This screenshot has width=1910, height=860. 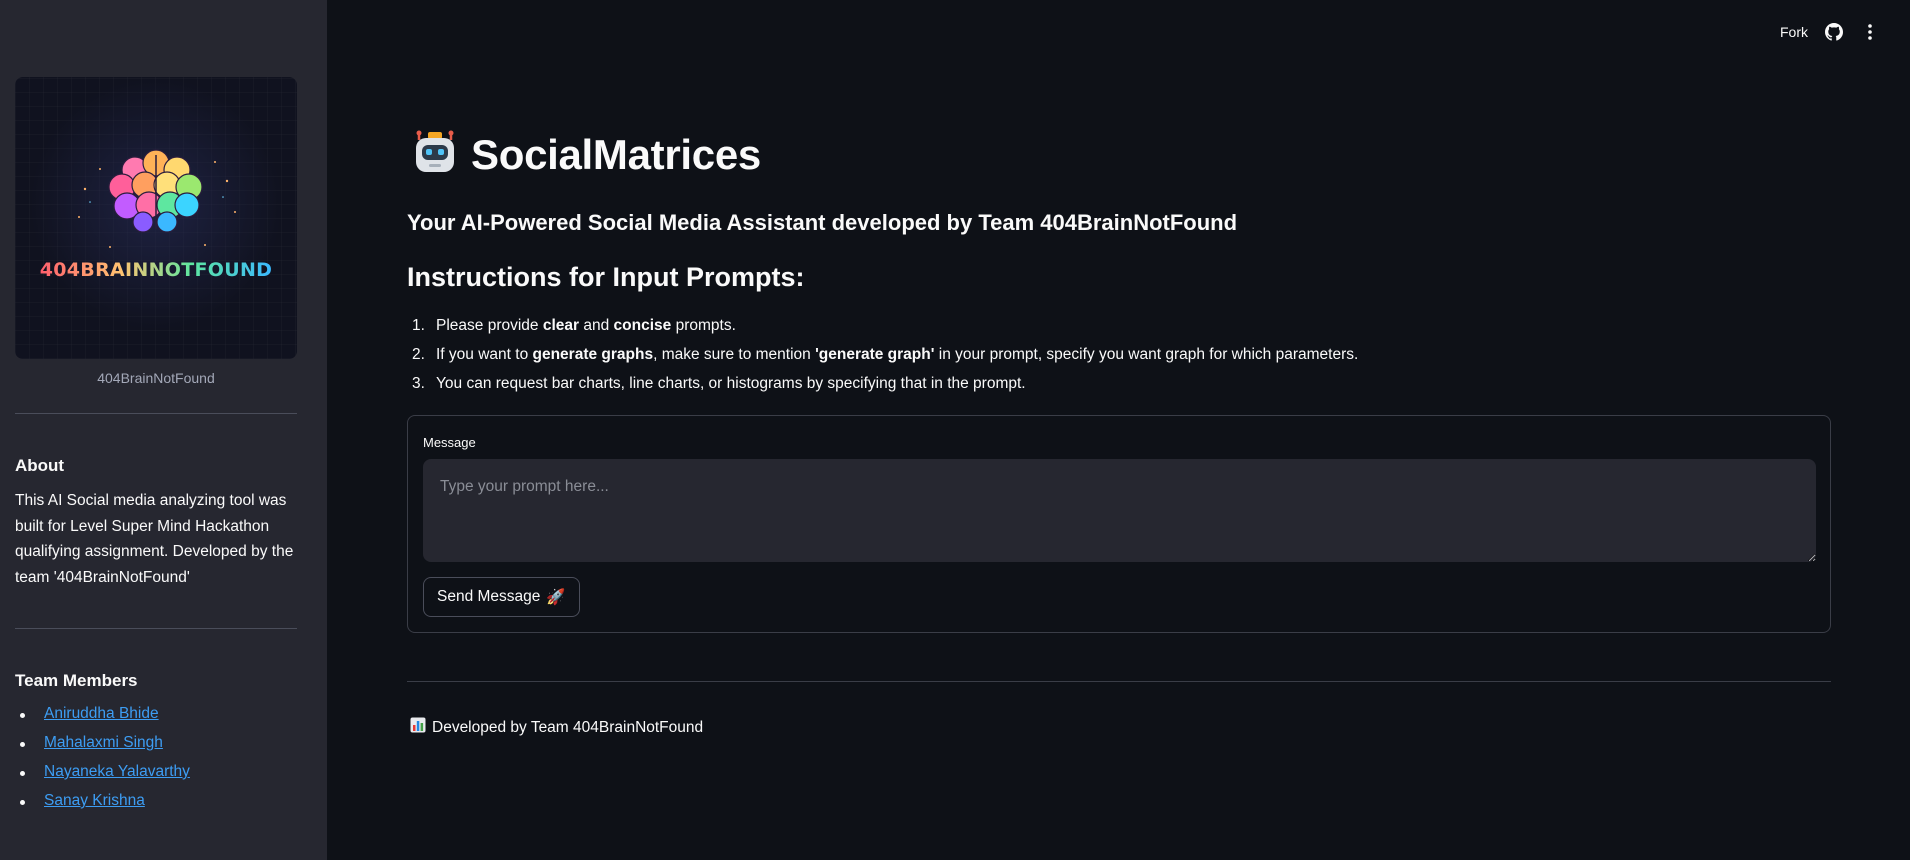 I want to click on team-logo: 404BRAINNOTFOUND, so click(x=156, y=218).